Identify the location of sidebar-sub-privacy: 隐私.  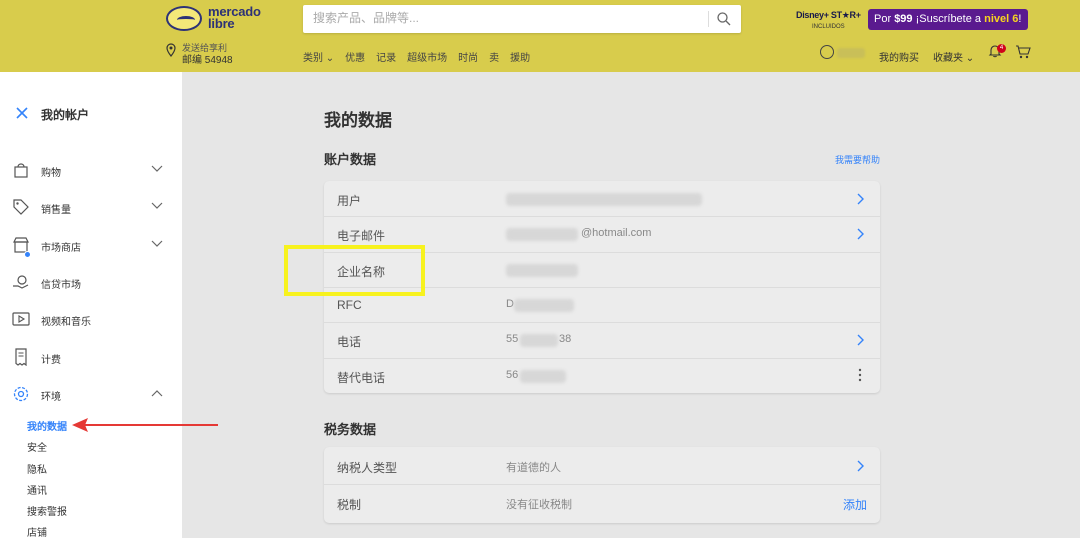
(37, 468).